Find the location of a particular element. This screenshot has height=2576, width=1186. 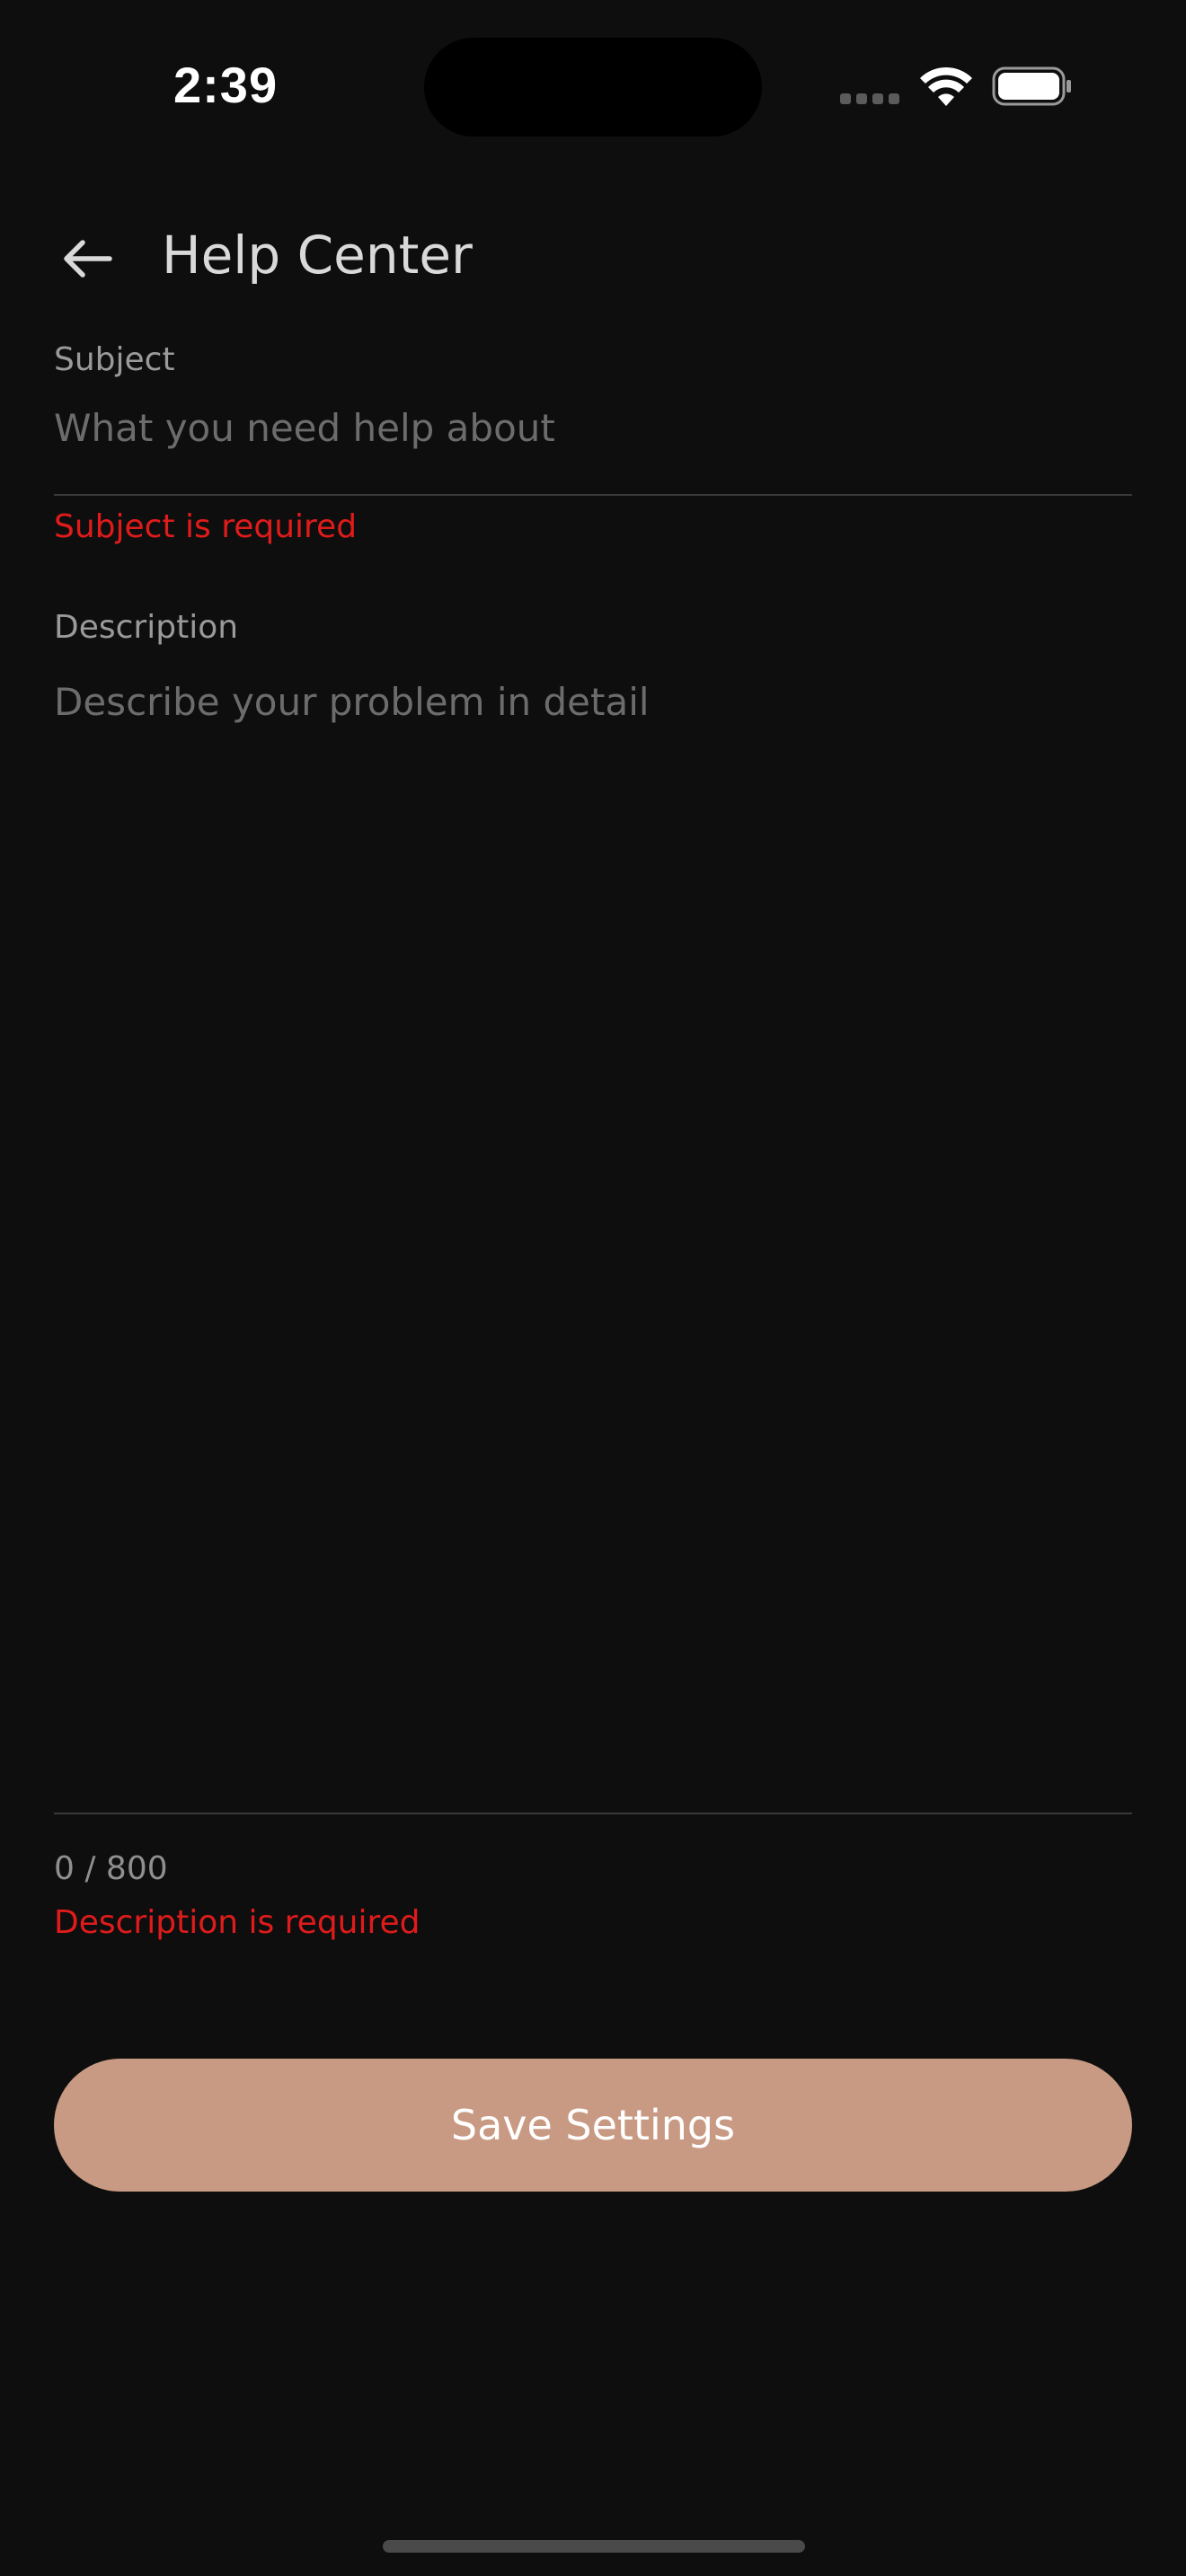

subject-input is located at coordinates (593, 427).